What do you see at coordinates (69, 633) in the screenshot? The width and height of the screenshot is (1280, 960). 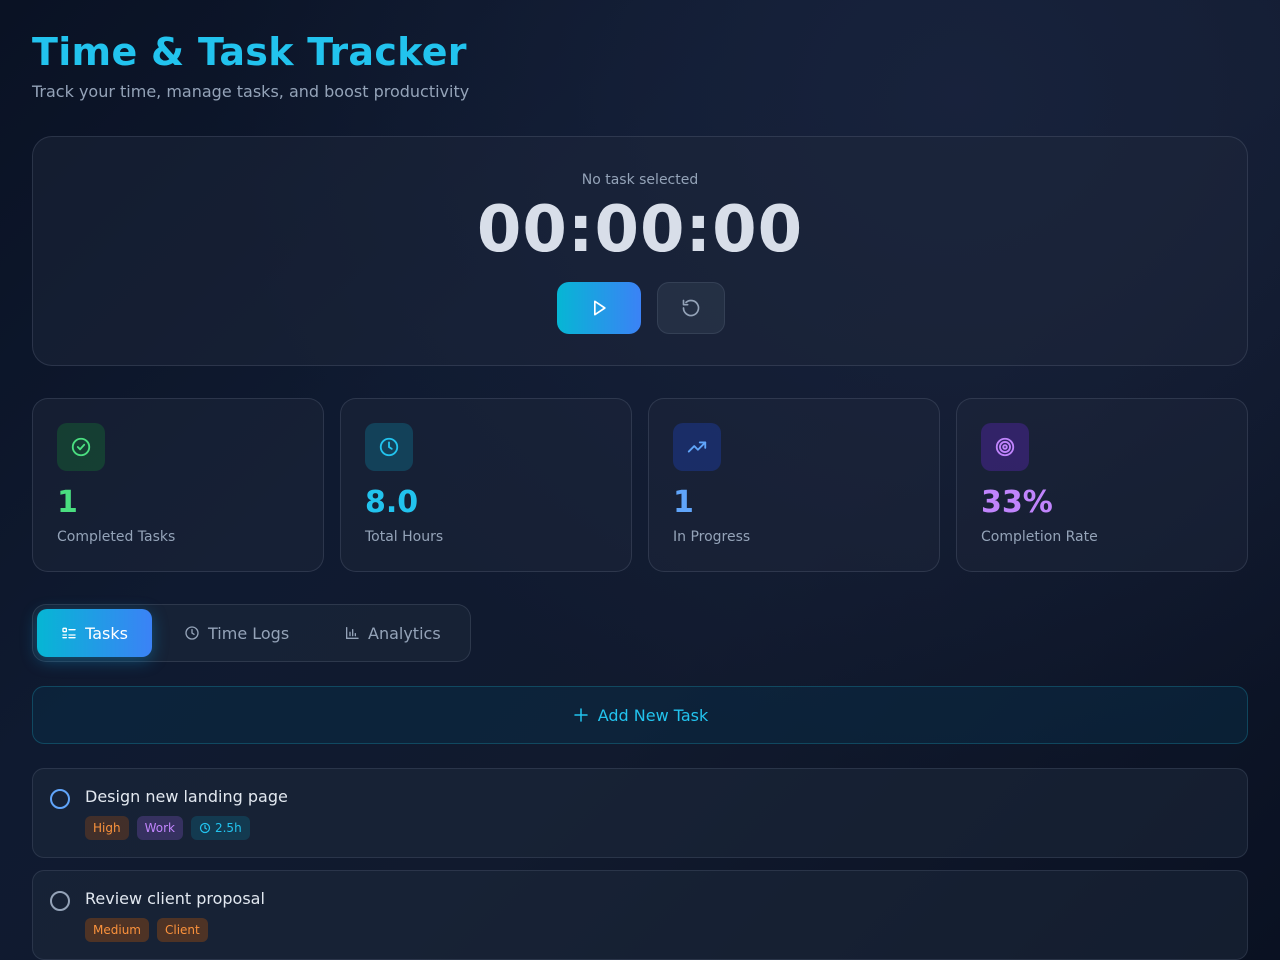 I see `list-icon` at bounding box center [69, 633].